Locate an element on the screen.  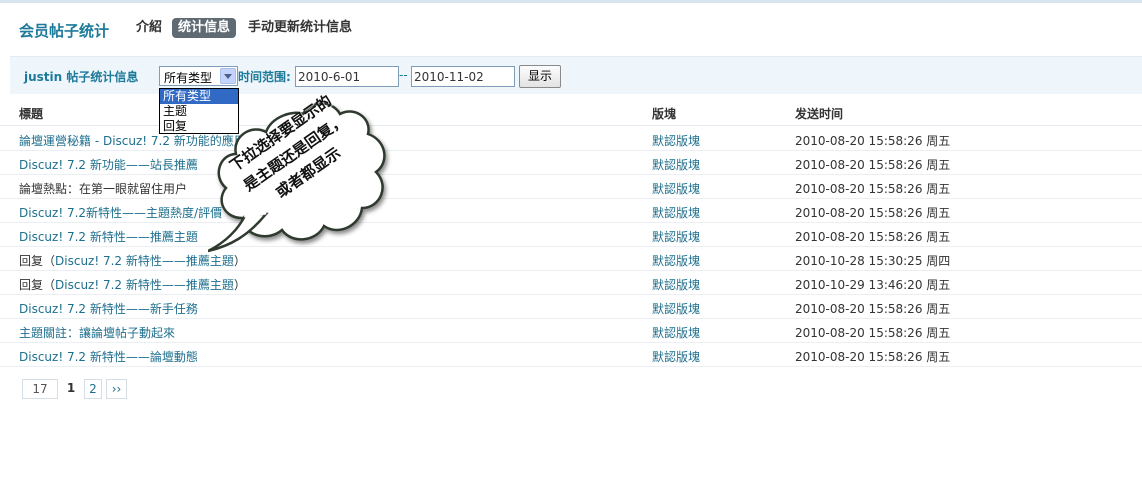
type-select: 所有类型 is located at coordinates (198, 76).